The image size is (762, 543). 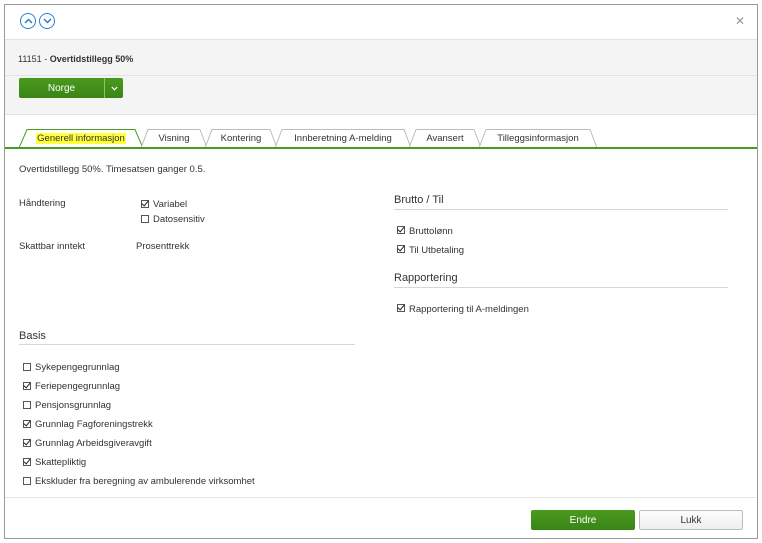 What do you see at coordinates (401, 249) in the screenshot?
I see `til-utbetaling-checkbox` at bounding box center [401, 249].